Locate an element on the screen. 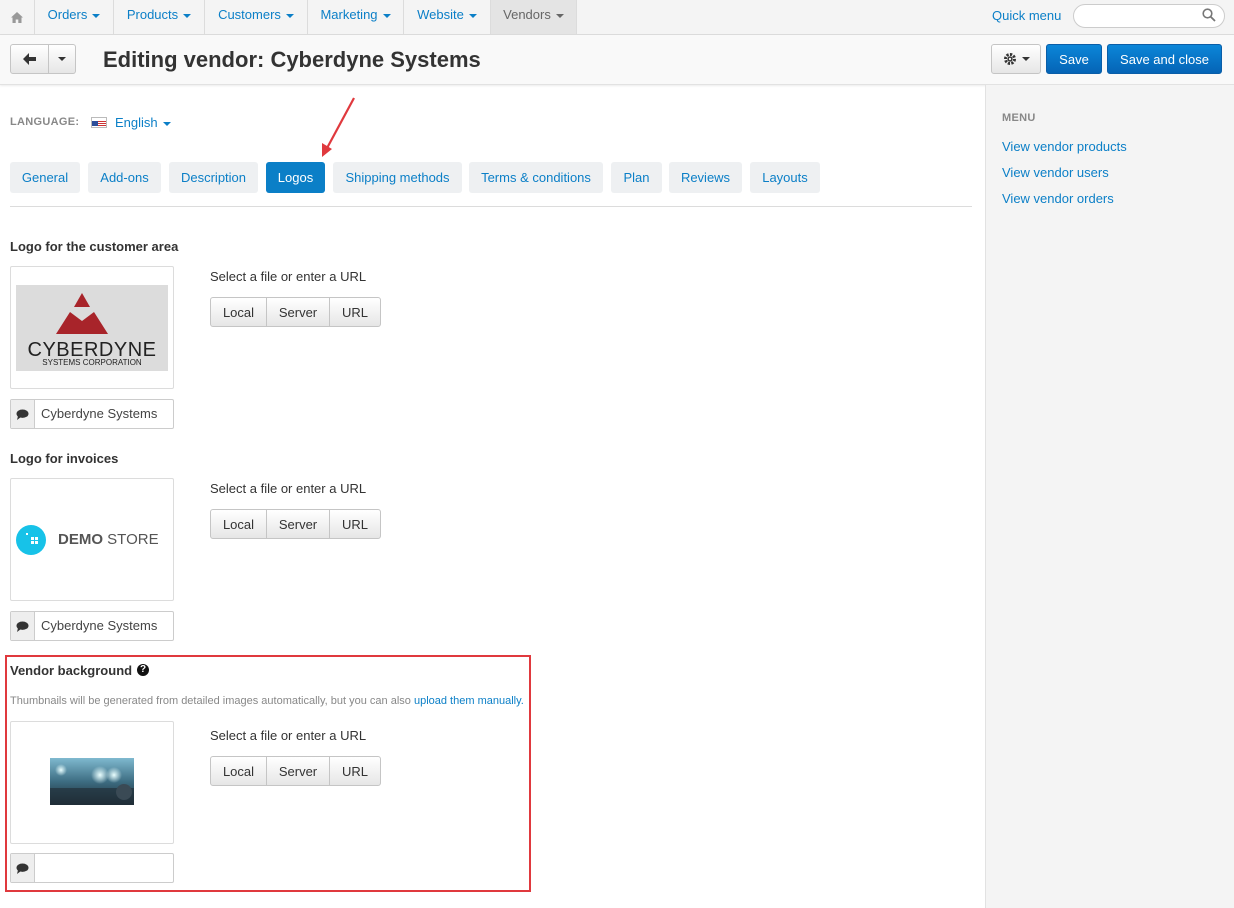 The image size is (1234, 908). sidebar-title: MENU is located at coordinates (1019, 118).